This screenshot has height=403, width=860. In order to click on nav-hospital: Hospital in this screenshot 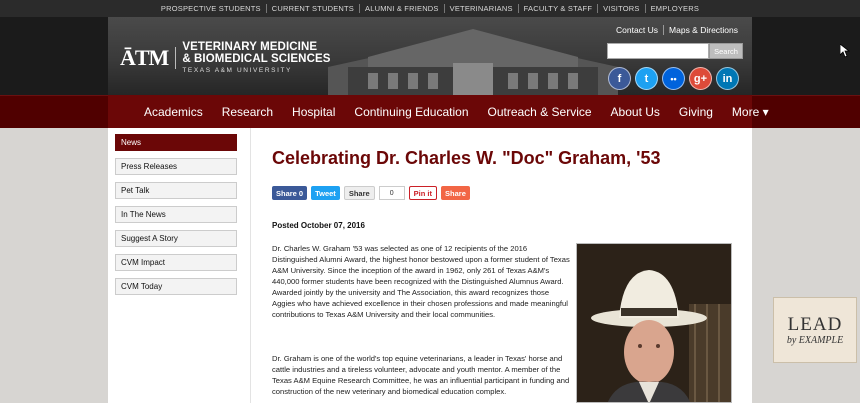, I will do `click(313, 112)`.